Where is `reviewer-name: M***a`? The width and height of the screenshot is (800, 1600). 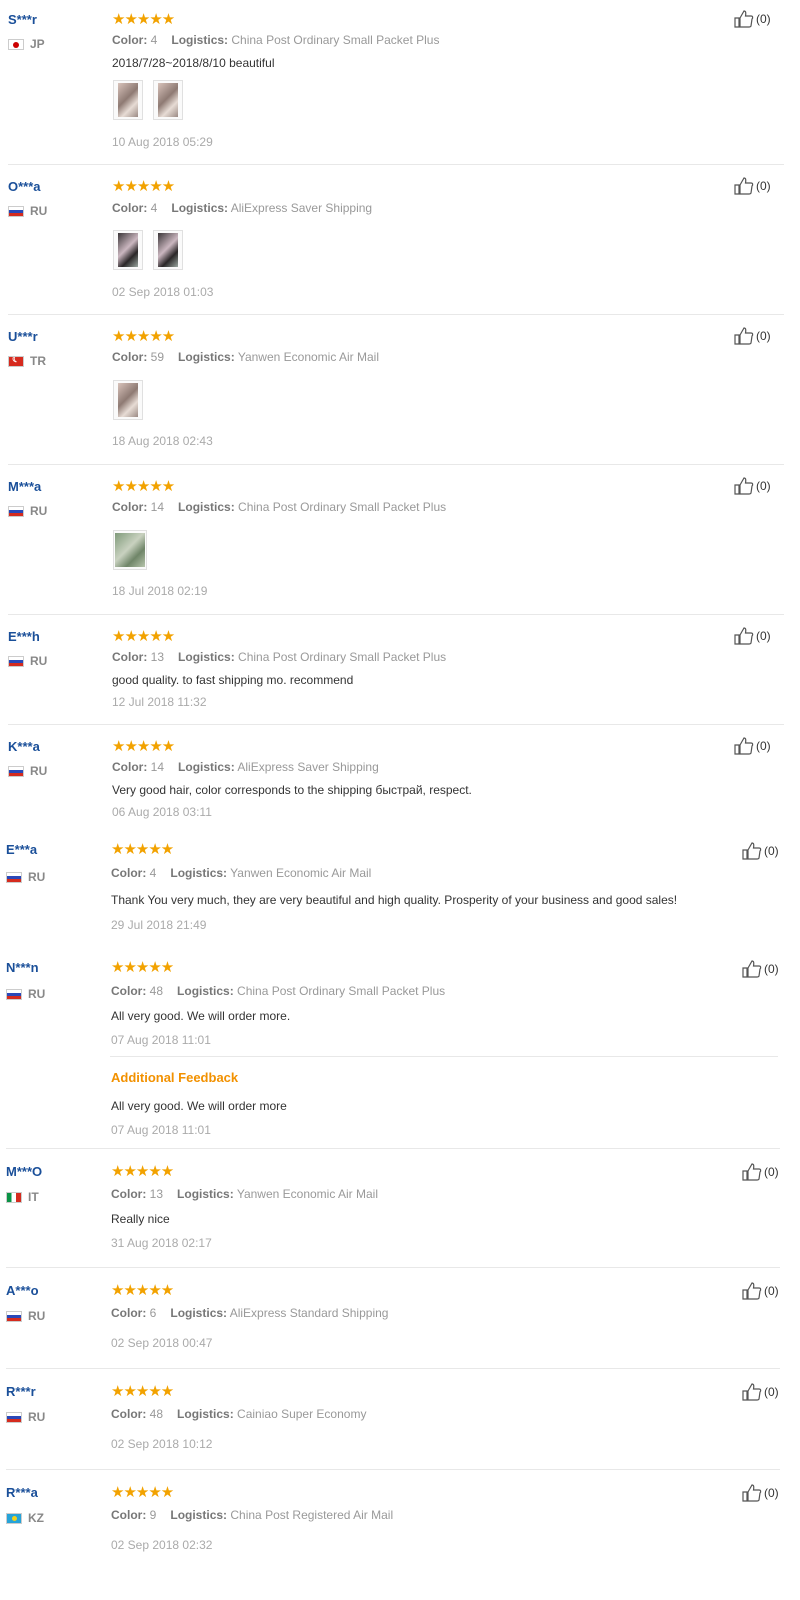
reviewer-name: M***a is located at coordinates (24, 486).